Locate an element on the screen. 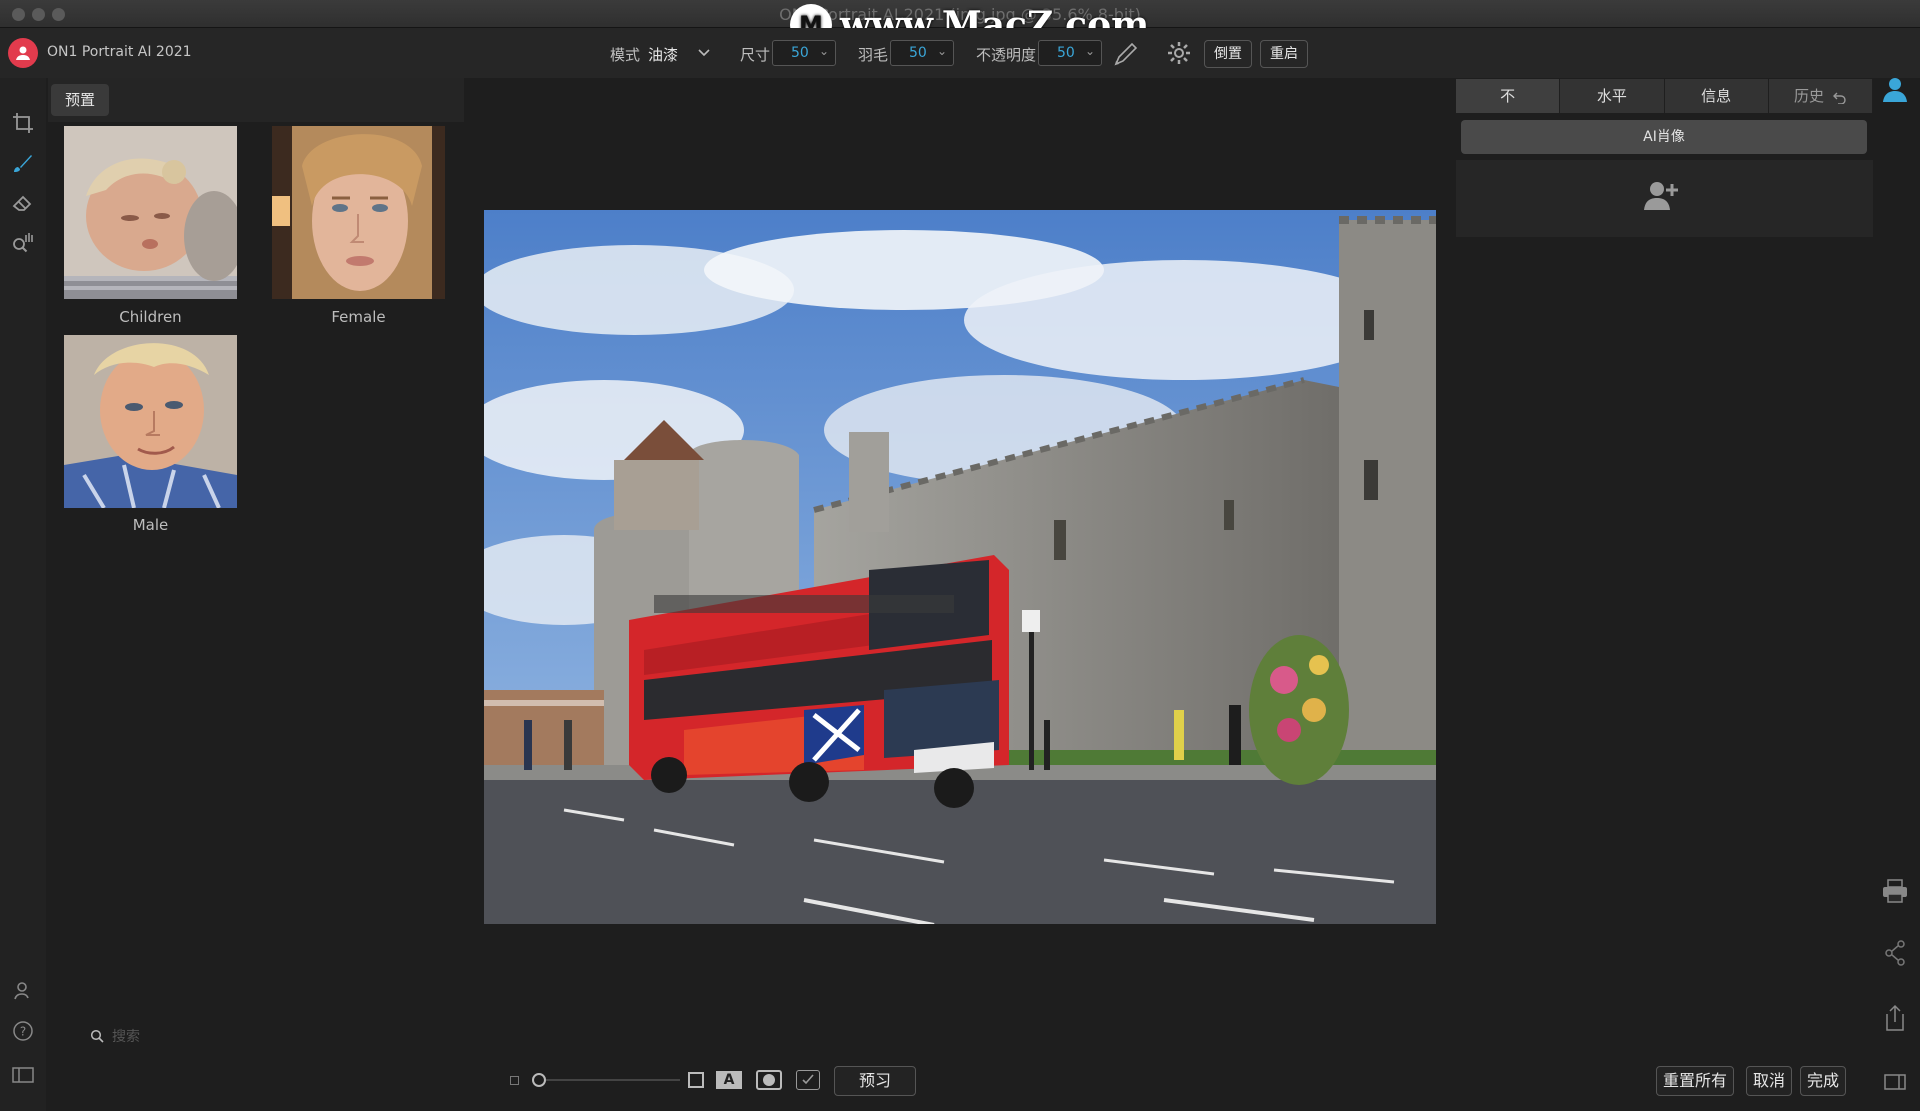  app-logo-icon is located at coordinates (23, 53).